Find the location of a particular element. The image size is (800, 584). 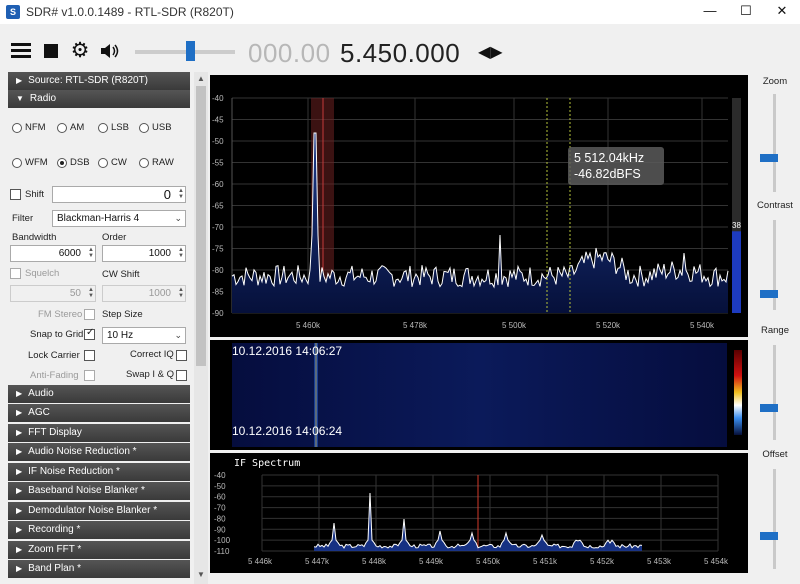

if-y-ticks: -40 -50 -60 -70-80 -90 -100 -110 is located at coordinates (222, 513).